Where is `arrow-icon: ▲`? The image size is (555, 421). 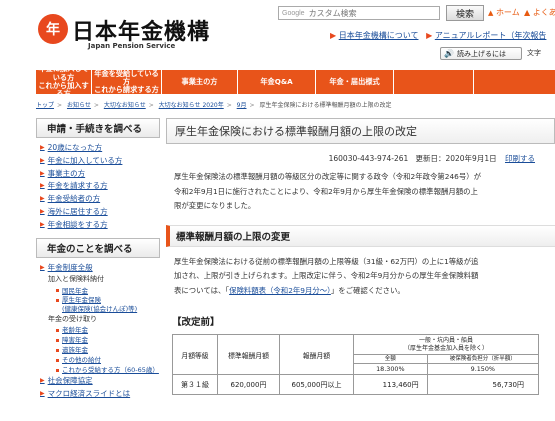 arrow-icon: ▲ is located at coordinates (527, 12).